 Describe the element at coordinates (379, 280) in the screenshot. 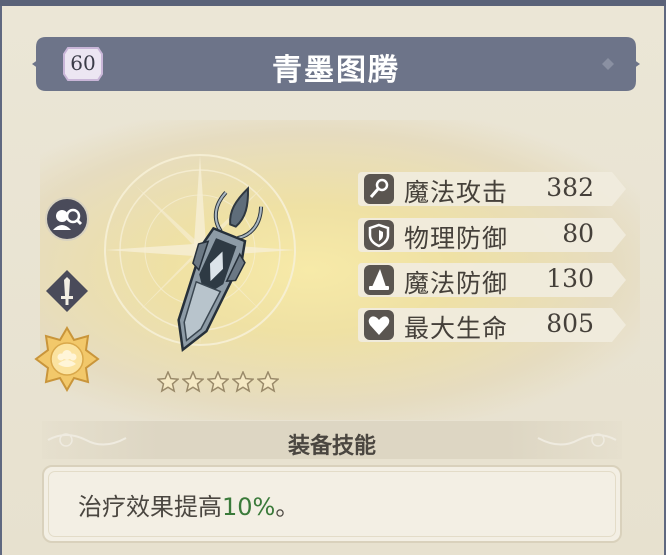

I see `wizard-hat-icon` at that location.